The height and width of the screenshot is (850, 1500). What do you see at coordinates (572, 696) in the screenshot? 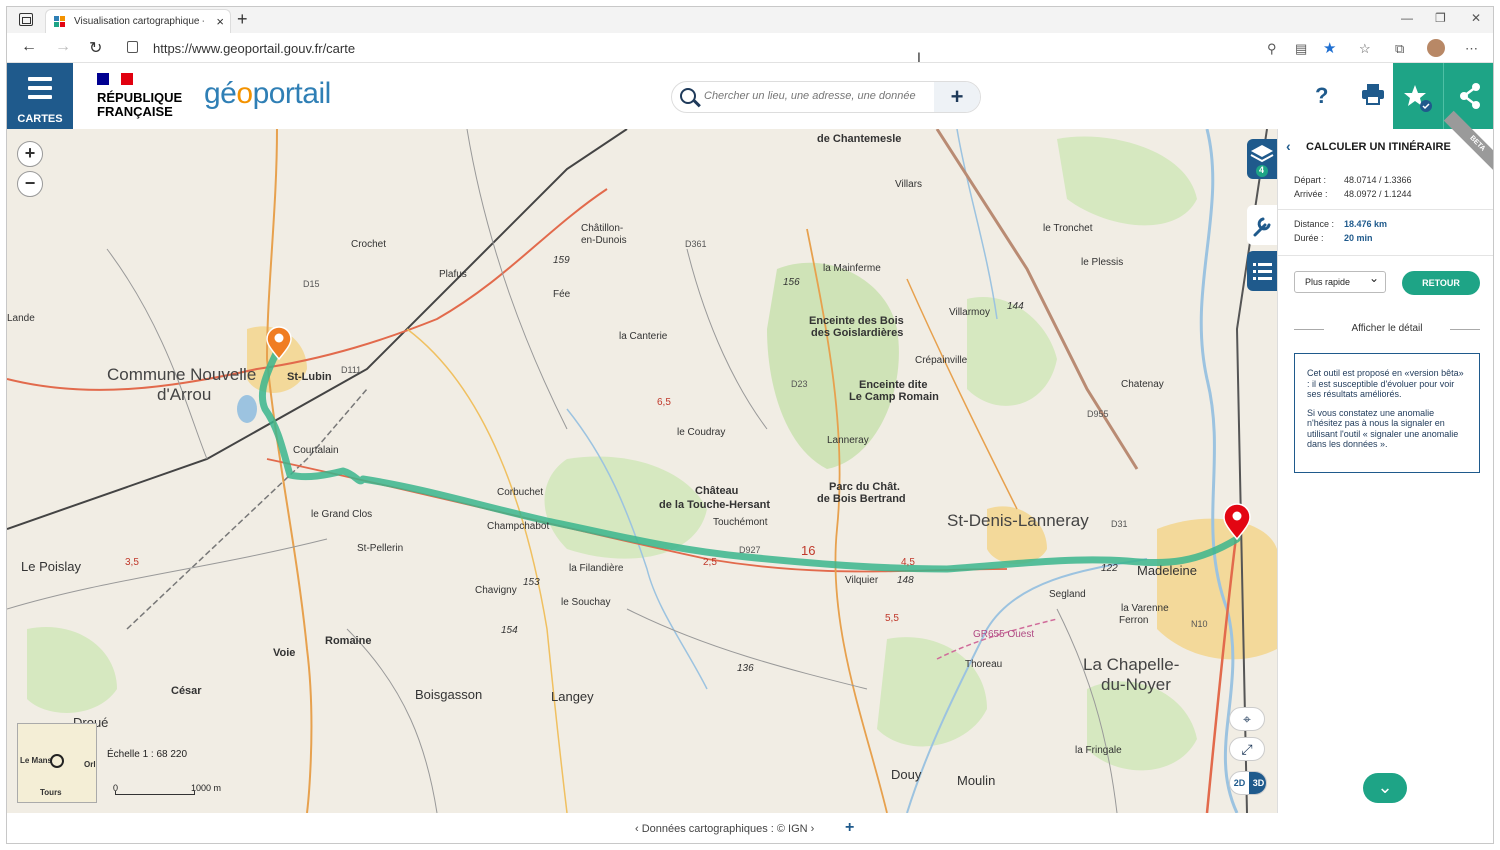
I see `map-label: Langey` at bounding box center [572, 696].